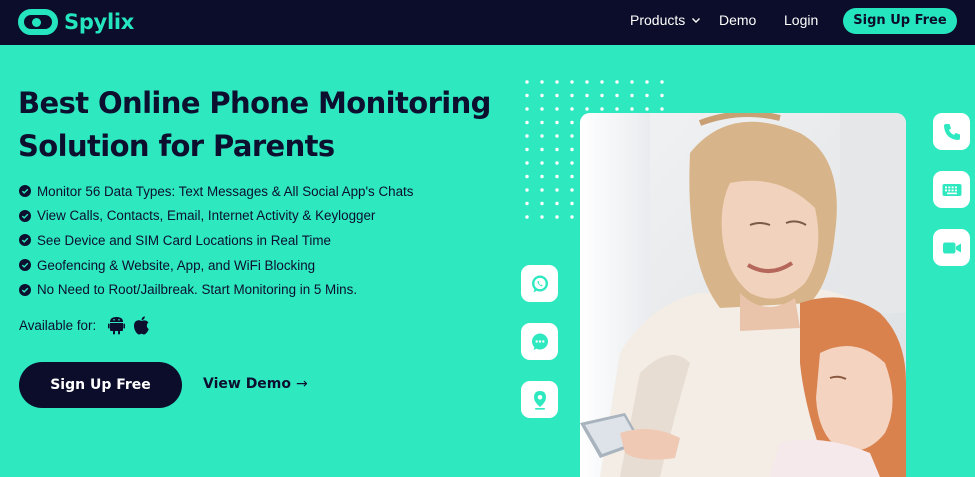 Image resolution: width=975 pixels, height=477 pixels. Describe the element at coordinates (176, 146) in the screenshot. I see `hero-title-line2: Solution for Parents` at that location.